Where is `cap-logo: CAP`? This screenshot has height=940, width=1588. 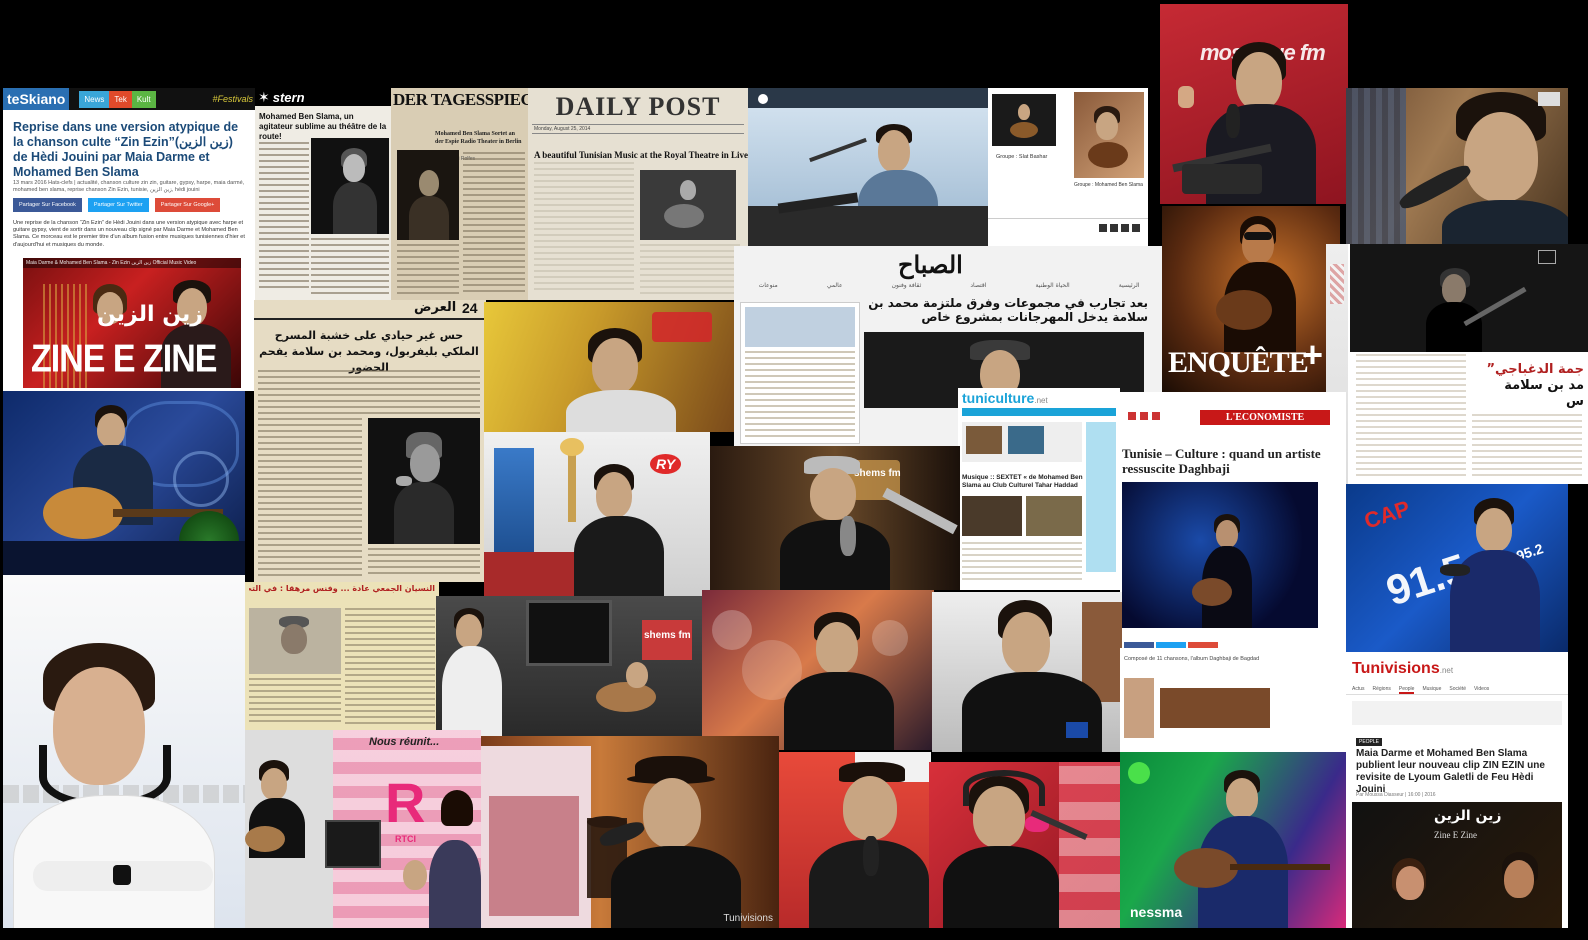
cap-logo: CAP is located at coordinates (1387, 514).